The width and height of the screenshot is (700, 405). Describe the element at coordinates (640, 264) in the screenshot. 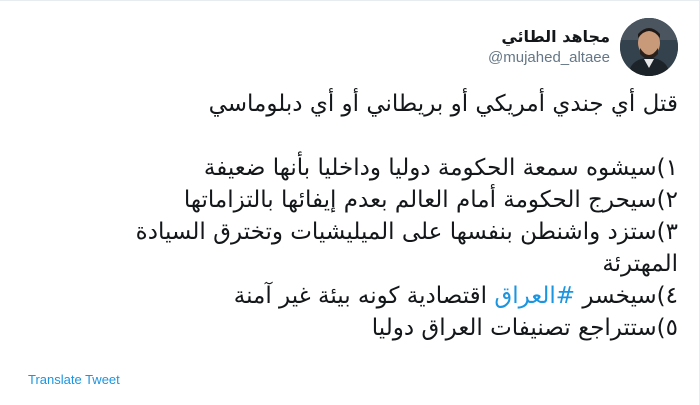

I see `tweet-line: المهترئة` at that location.